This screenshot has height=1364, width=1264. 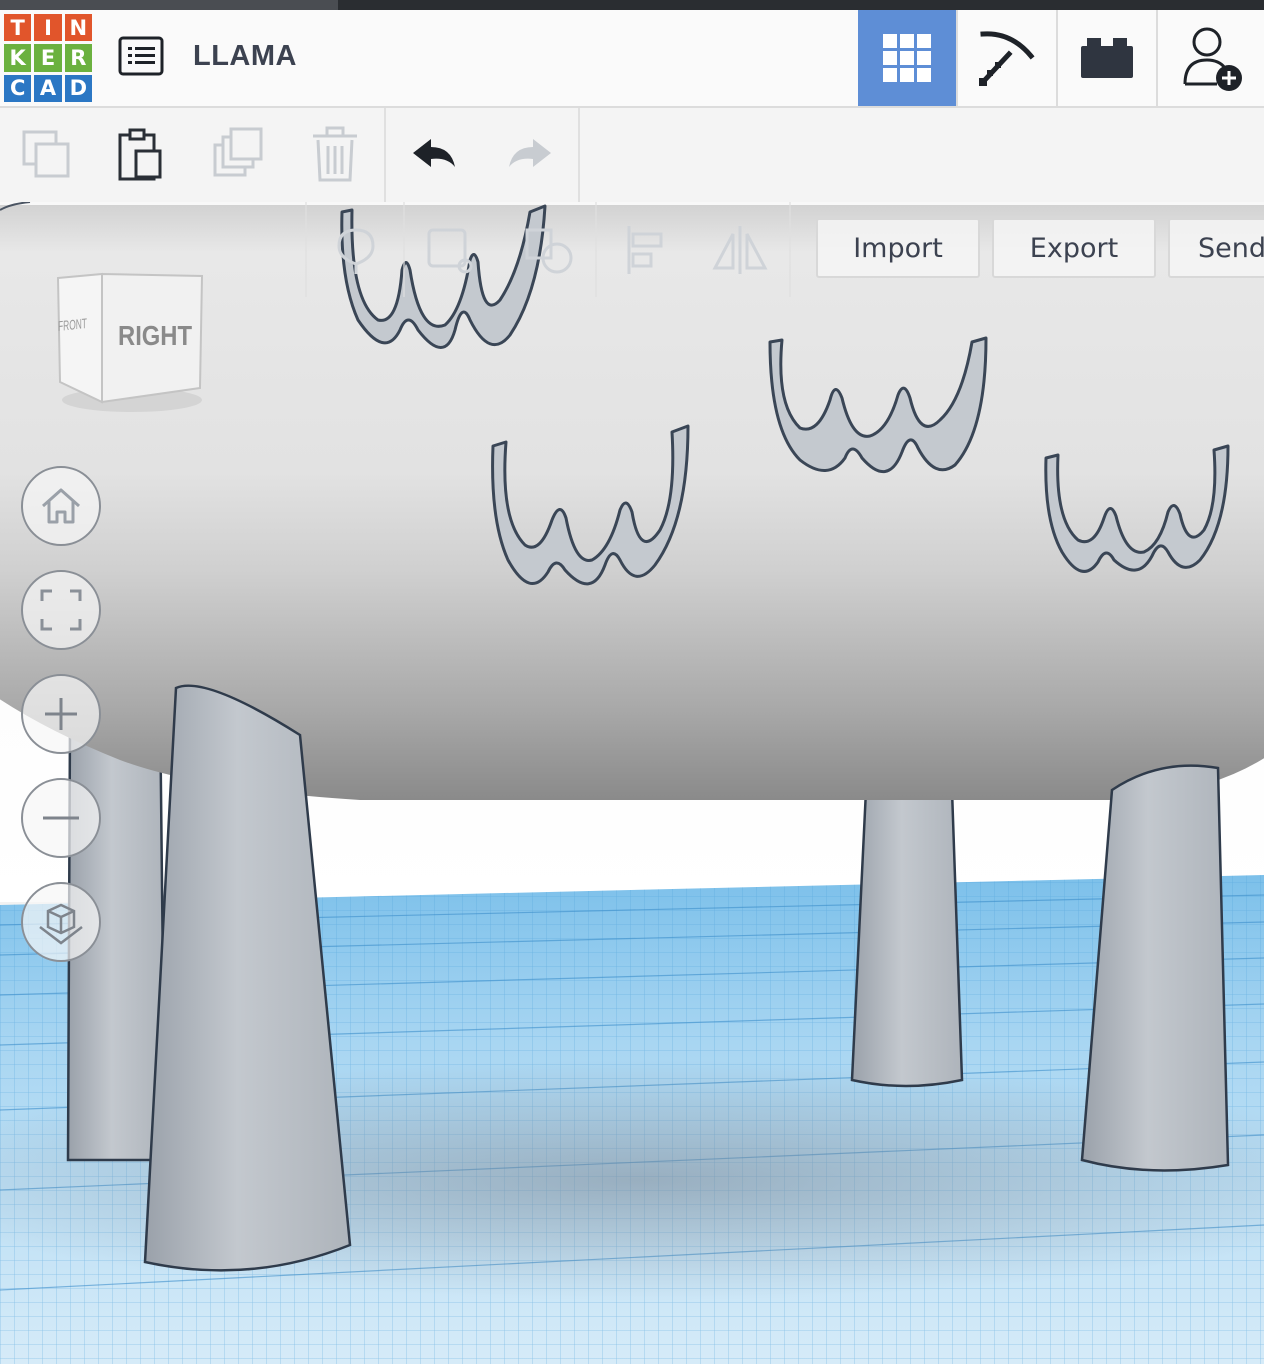 I want to click on logo-letter: K, so click(x=18, y=58).